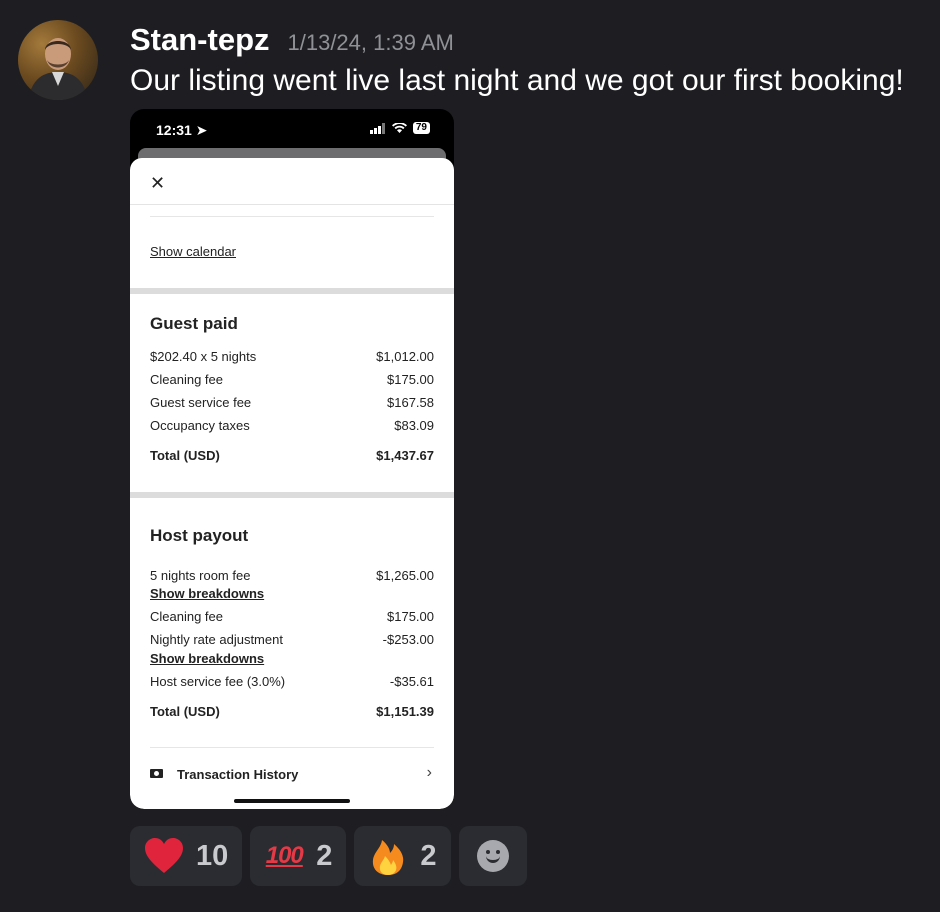  What do you see at coordinates (174, 130) in the screenshot?
I see `status-time-text: 12:31` at bounding box center [174, 130].